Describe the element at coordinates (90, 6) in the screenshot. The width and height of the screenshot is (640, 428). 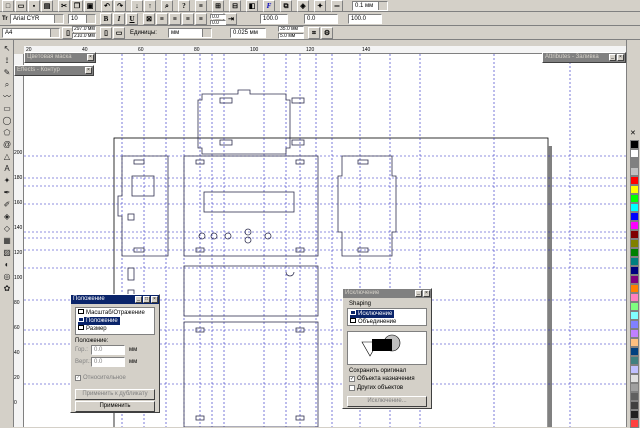
I see `paste-icon: ▣` at that location.